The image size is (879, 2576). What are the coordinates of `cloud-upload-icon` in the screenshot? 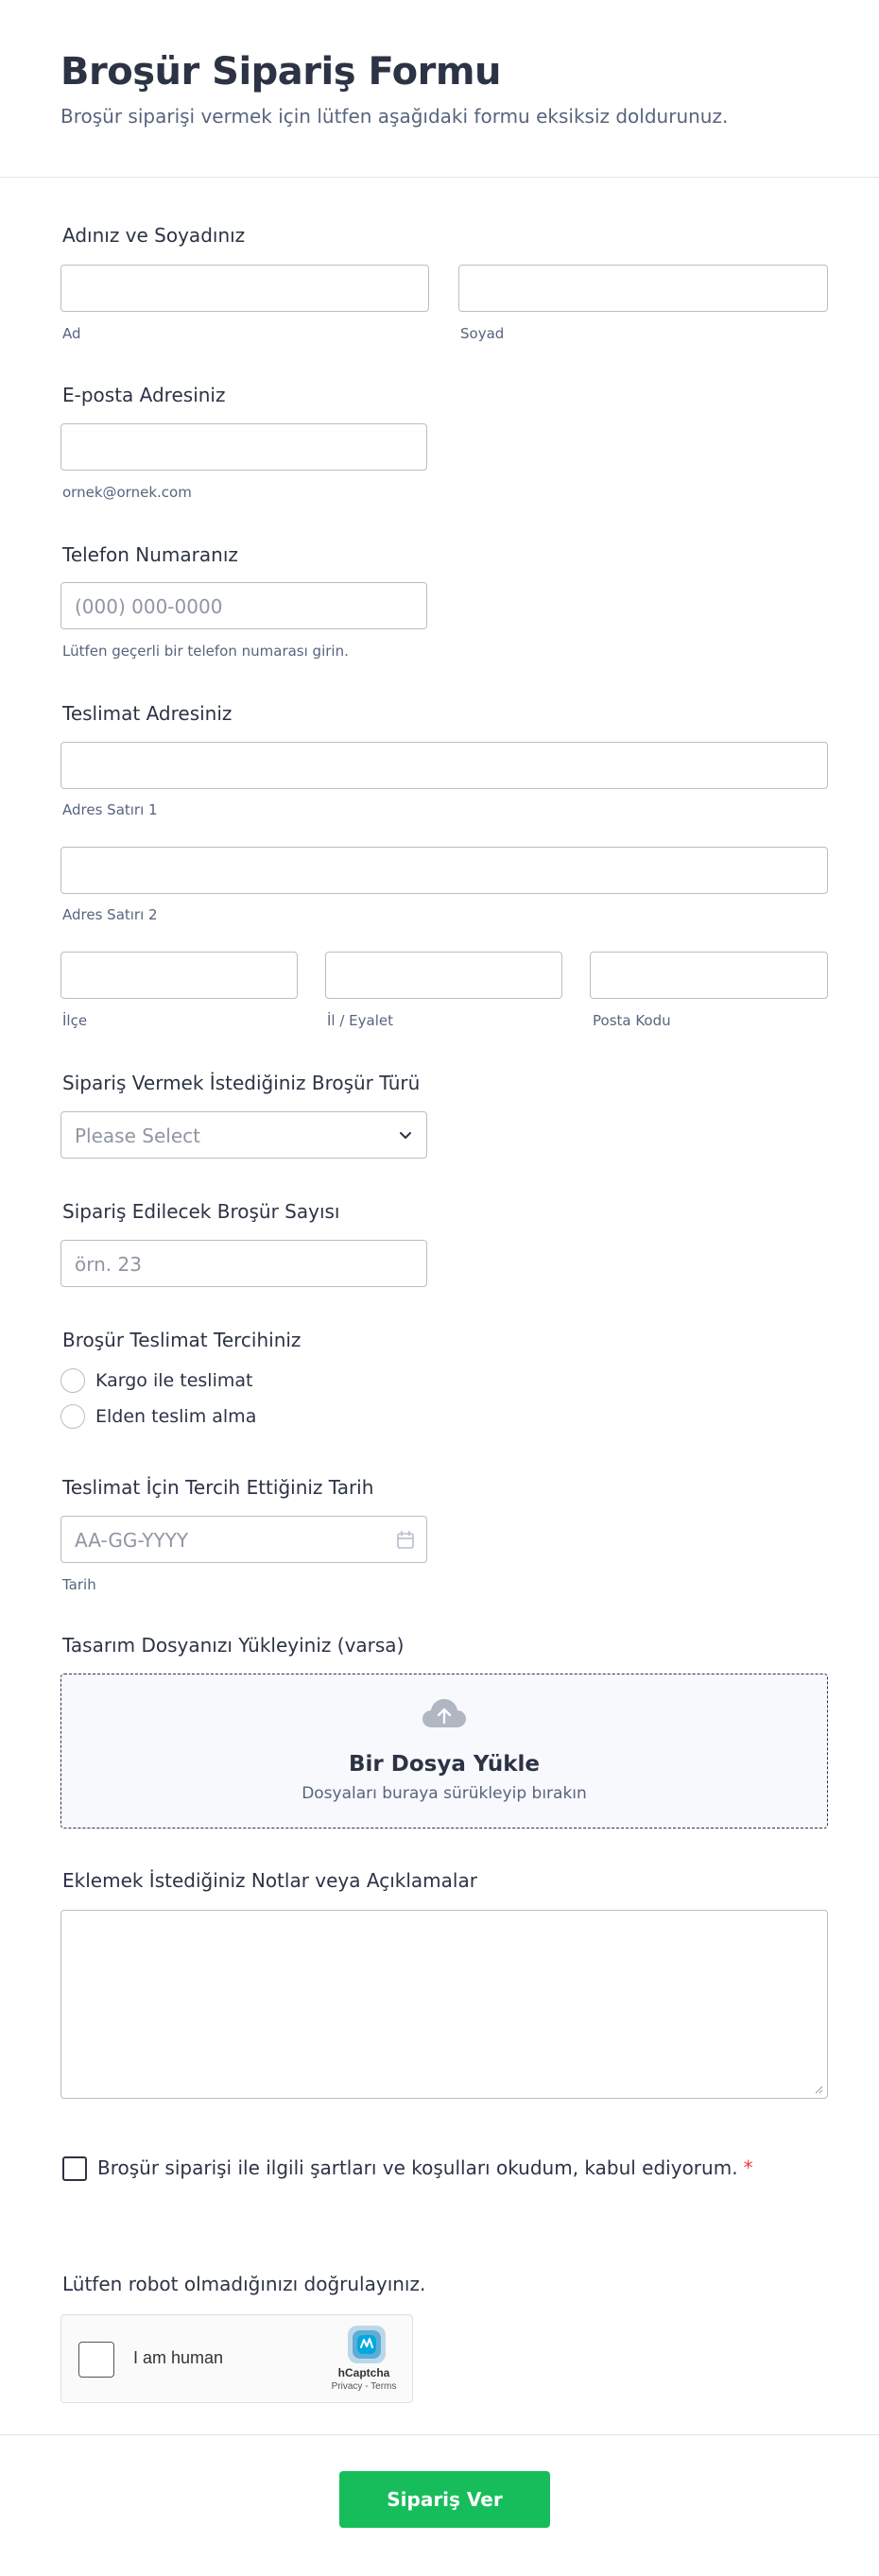 It's located at (444, 1713).